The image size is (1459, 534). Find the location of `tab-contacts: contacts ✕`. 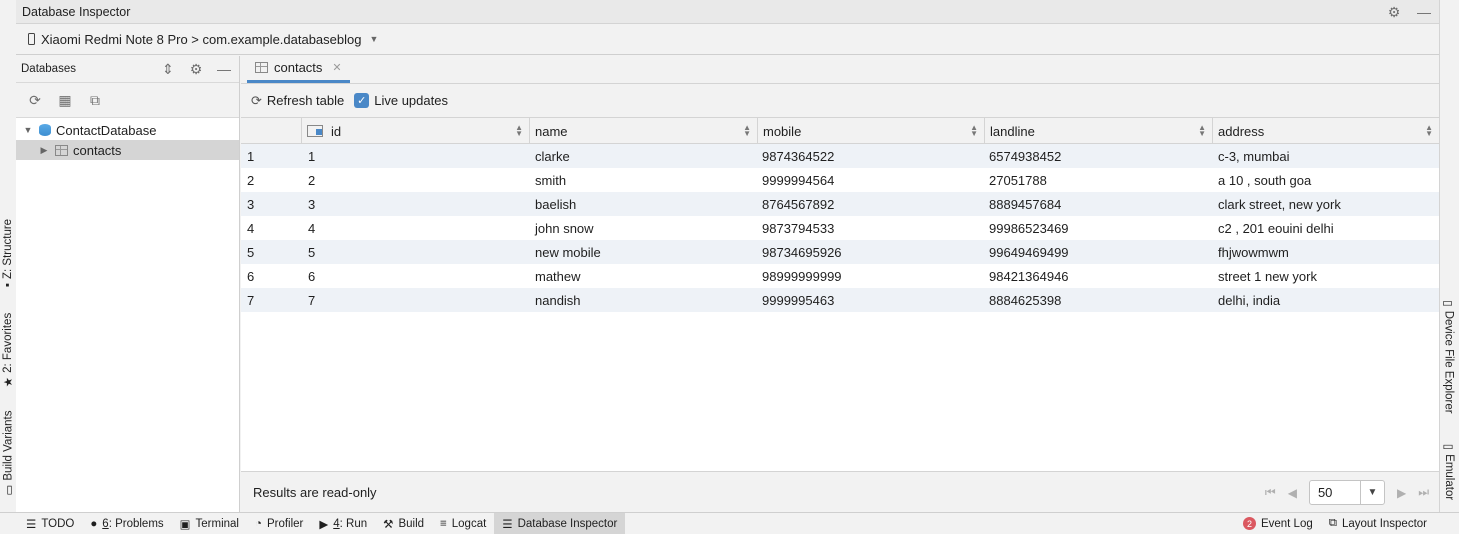

tab-contacts: contacts ✕ is located at coordinates (298, 69).